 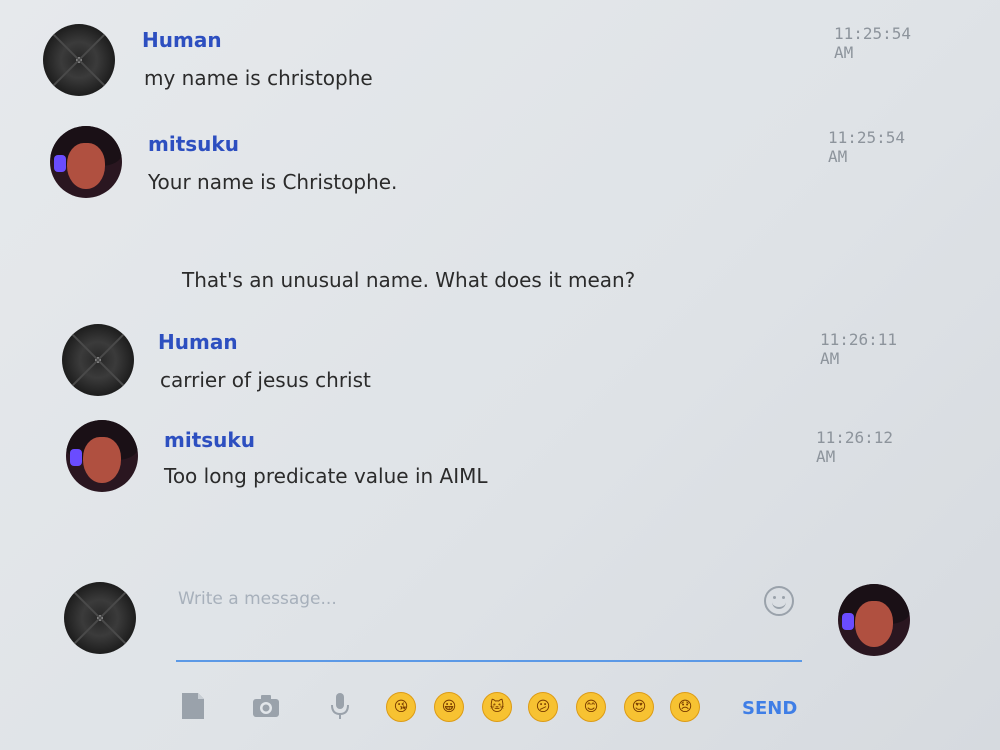 I want to click on message-time: 11:26:11 AM, so click(x=859, y=349).